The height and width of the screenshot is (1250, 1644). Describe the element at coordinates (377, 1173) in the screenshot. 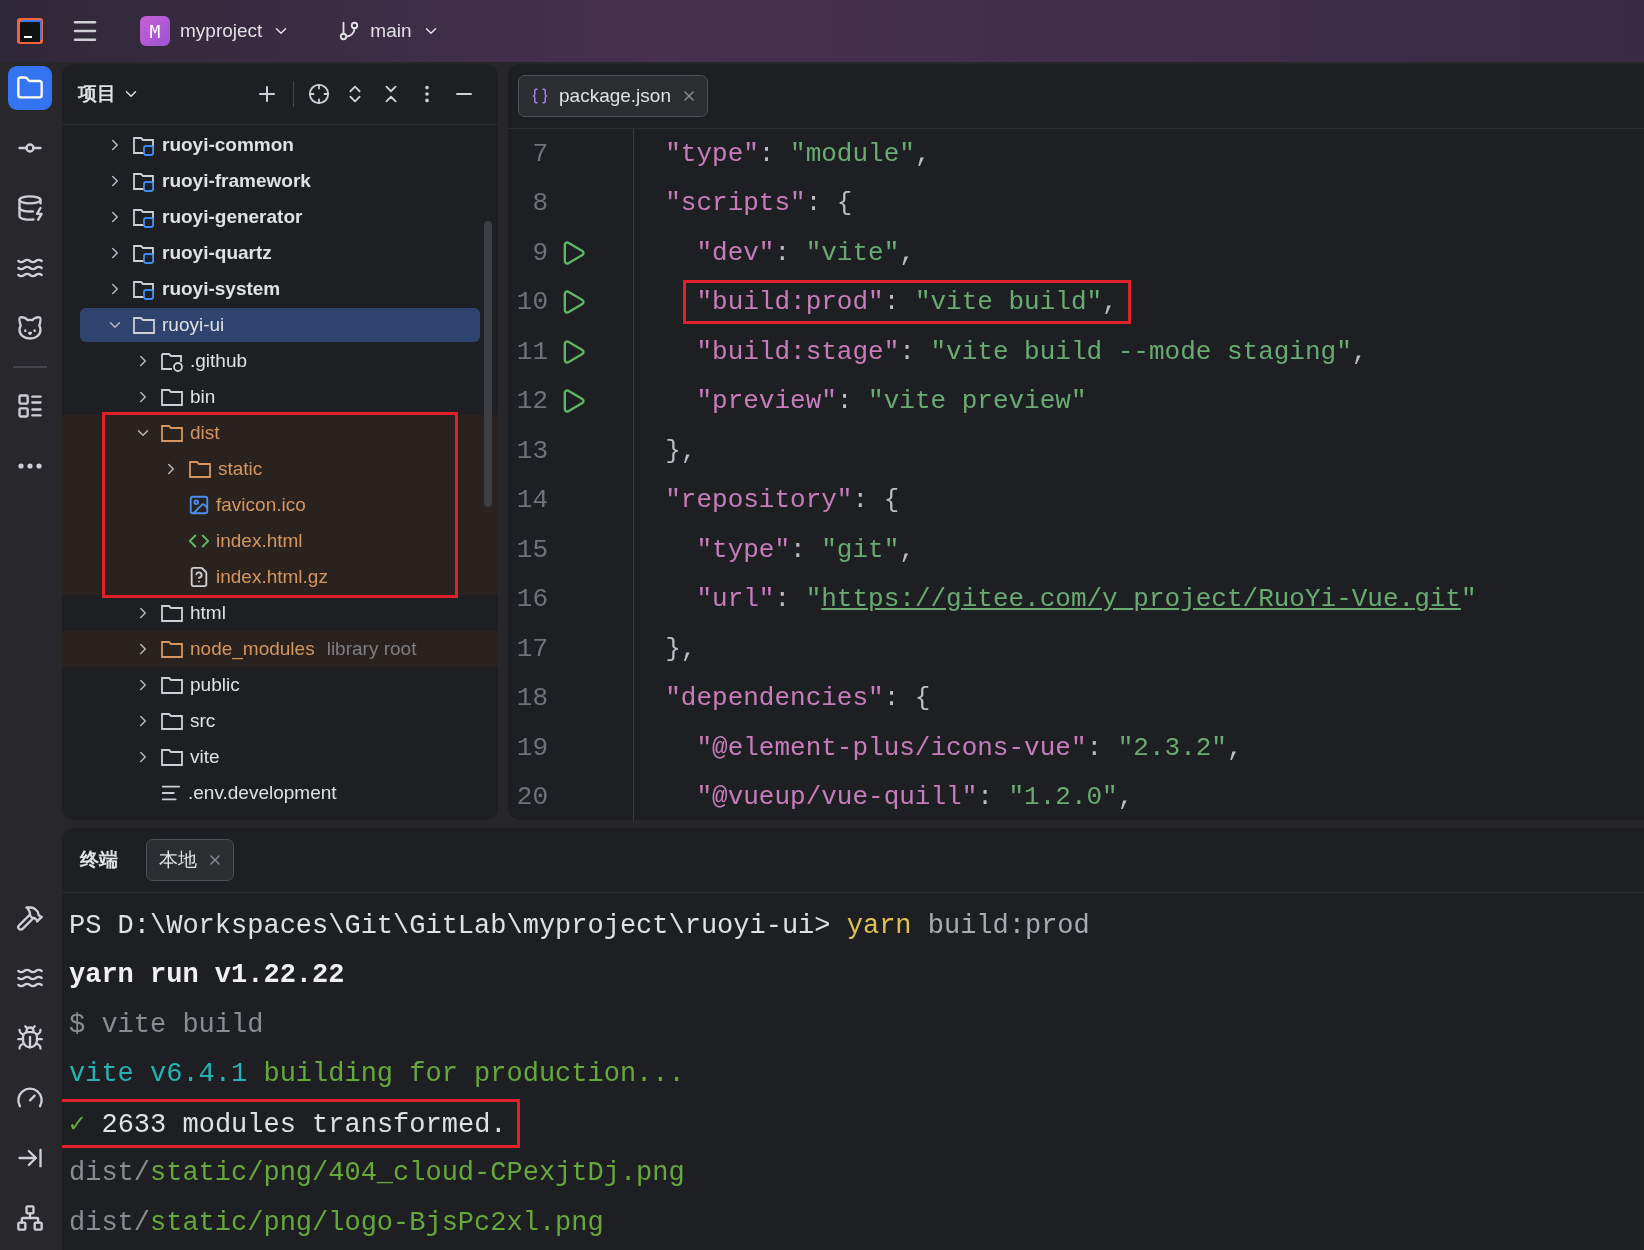

I see `terminal-line: dist/static/png/404_cloud-CPexjtDj.png` at that location.